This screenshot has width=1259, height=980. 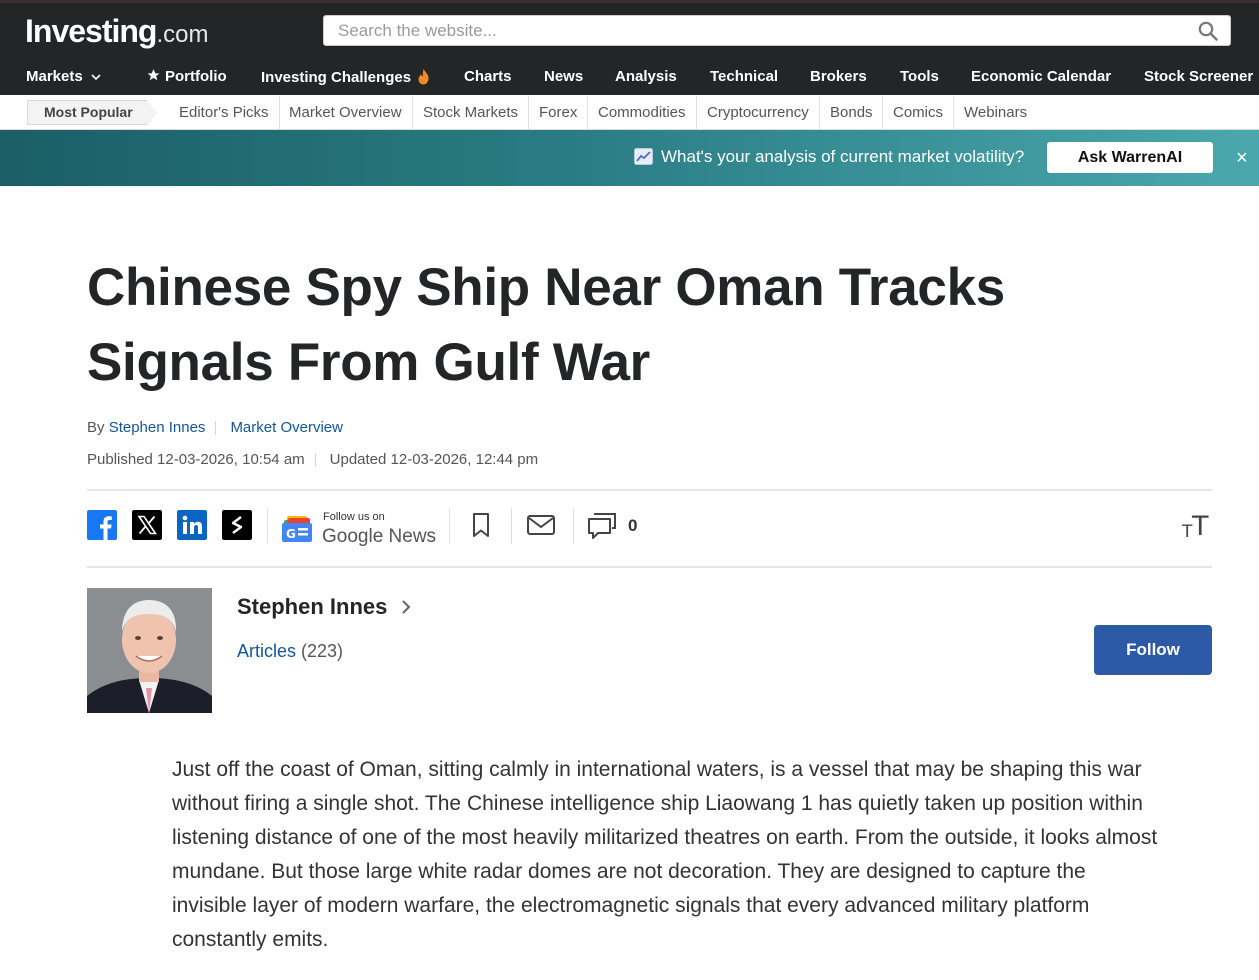 I want to click on substack-icon, so click(x=237, y=525).